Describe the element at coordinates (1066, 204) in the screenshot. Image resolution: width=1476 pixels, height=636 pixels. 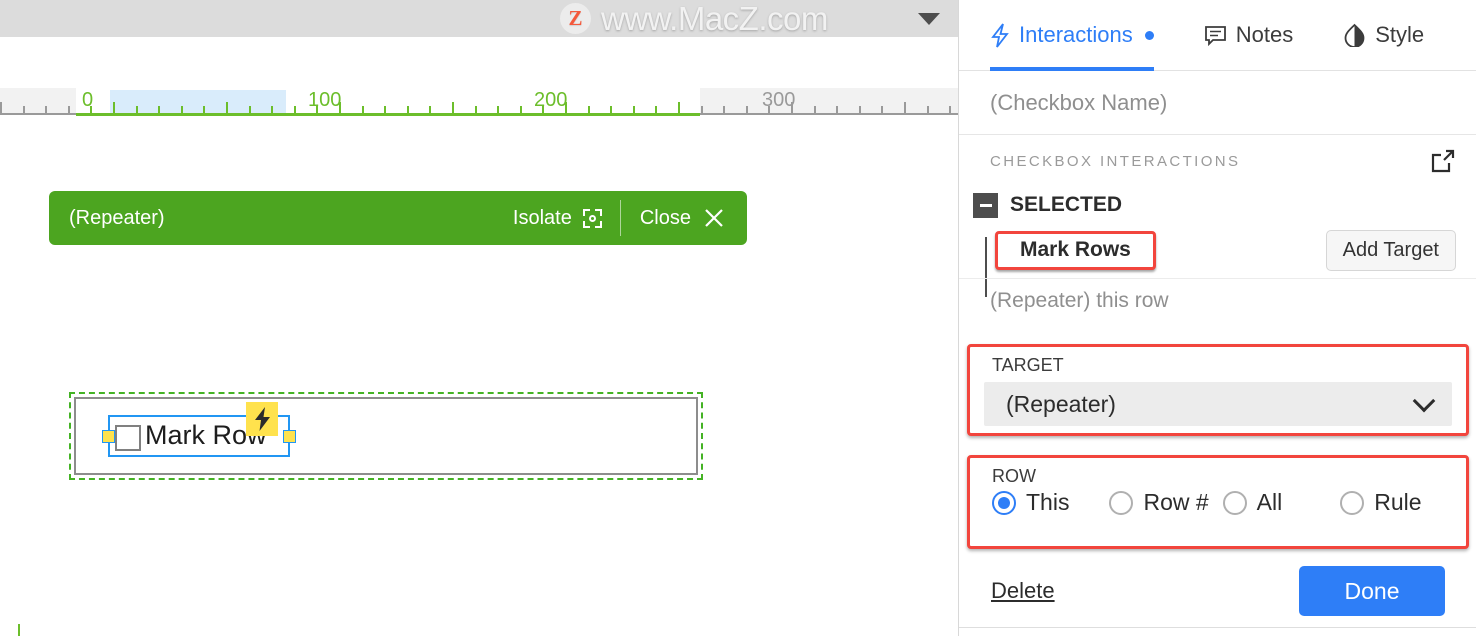
I see `selected-event-label: SELECTED` at that location.